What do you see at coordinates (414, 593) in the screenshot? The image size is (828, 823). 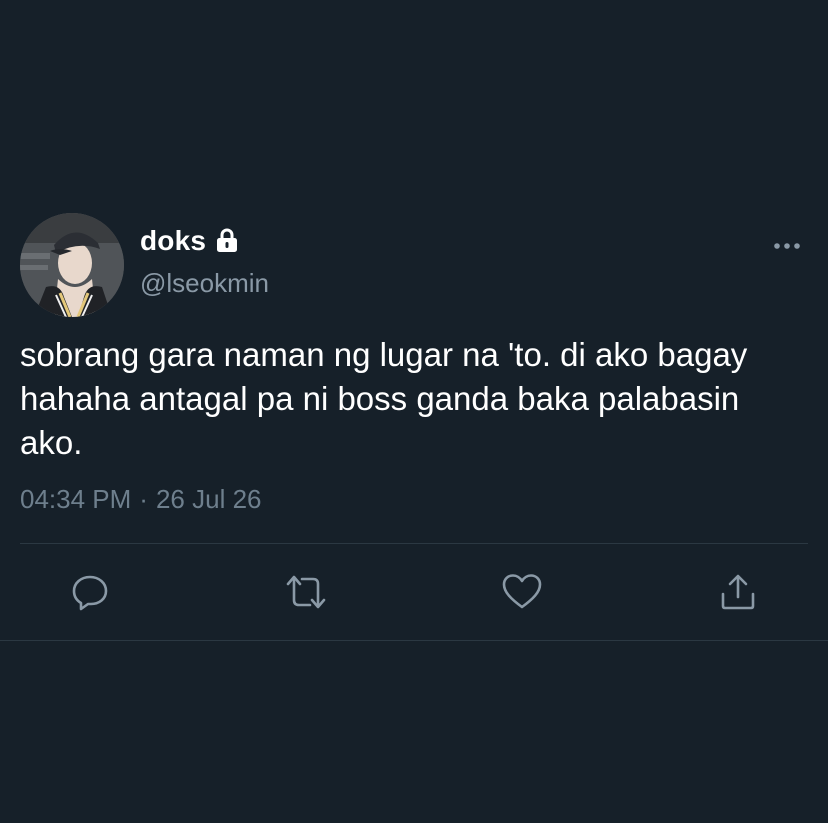 I see `action-bar` at bounding box center [414, 593].